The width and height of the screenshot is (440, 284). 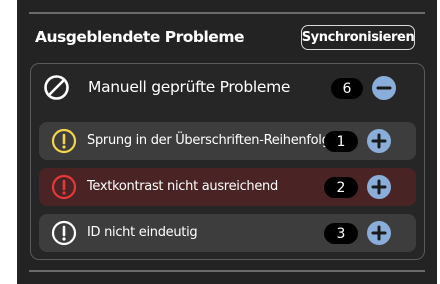 I want to click on group-label: Manuell geprüfte Probleme, so click(x=189, y=87).